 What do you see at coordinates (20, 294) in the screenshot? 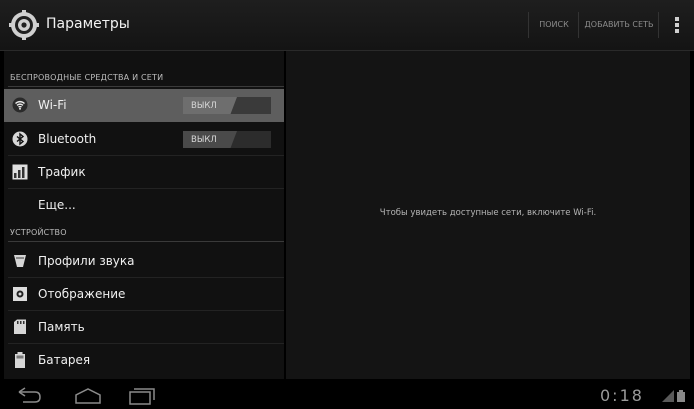
I see `display-icon` at bounding box center [20, 294].